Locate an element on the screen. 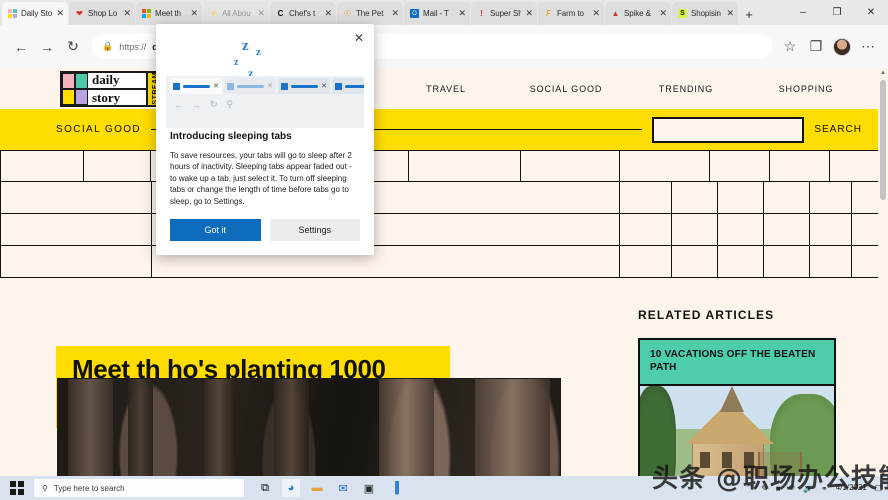 The image size is (888, 500). settings-icon: ⋯ is located at coordinates (868, 47).